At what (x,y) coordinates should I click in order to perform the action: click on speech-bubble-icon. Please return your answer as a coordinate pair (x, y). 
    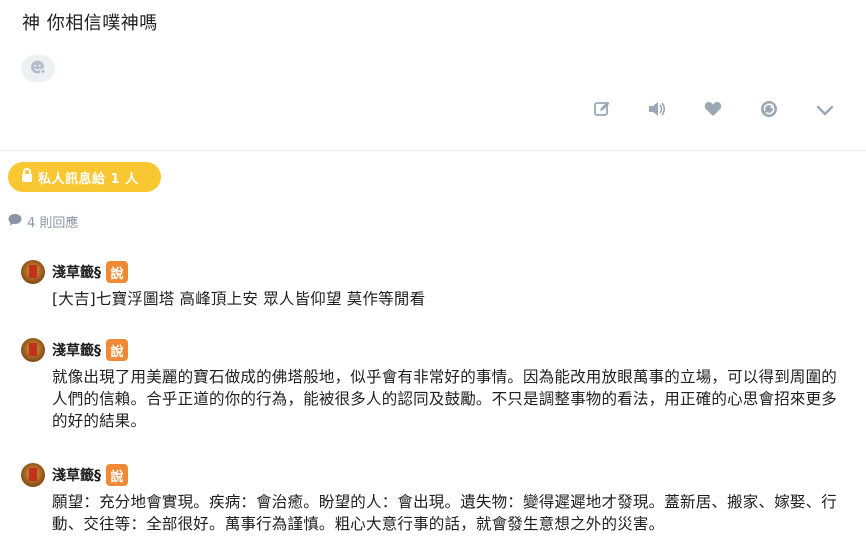
    Looking at the image, I should click on (15, 221).